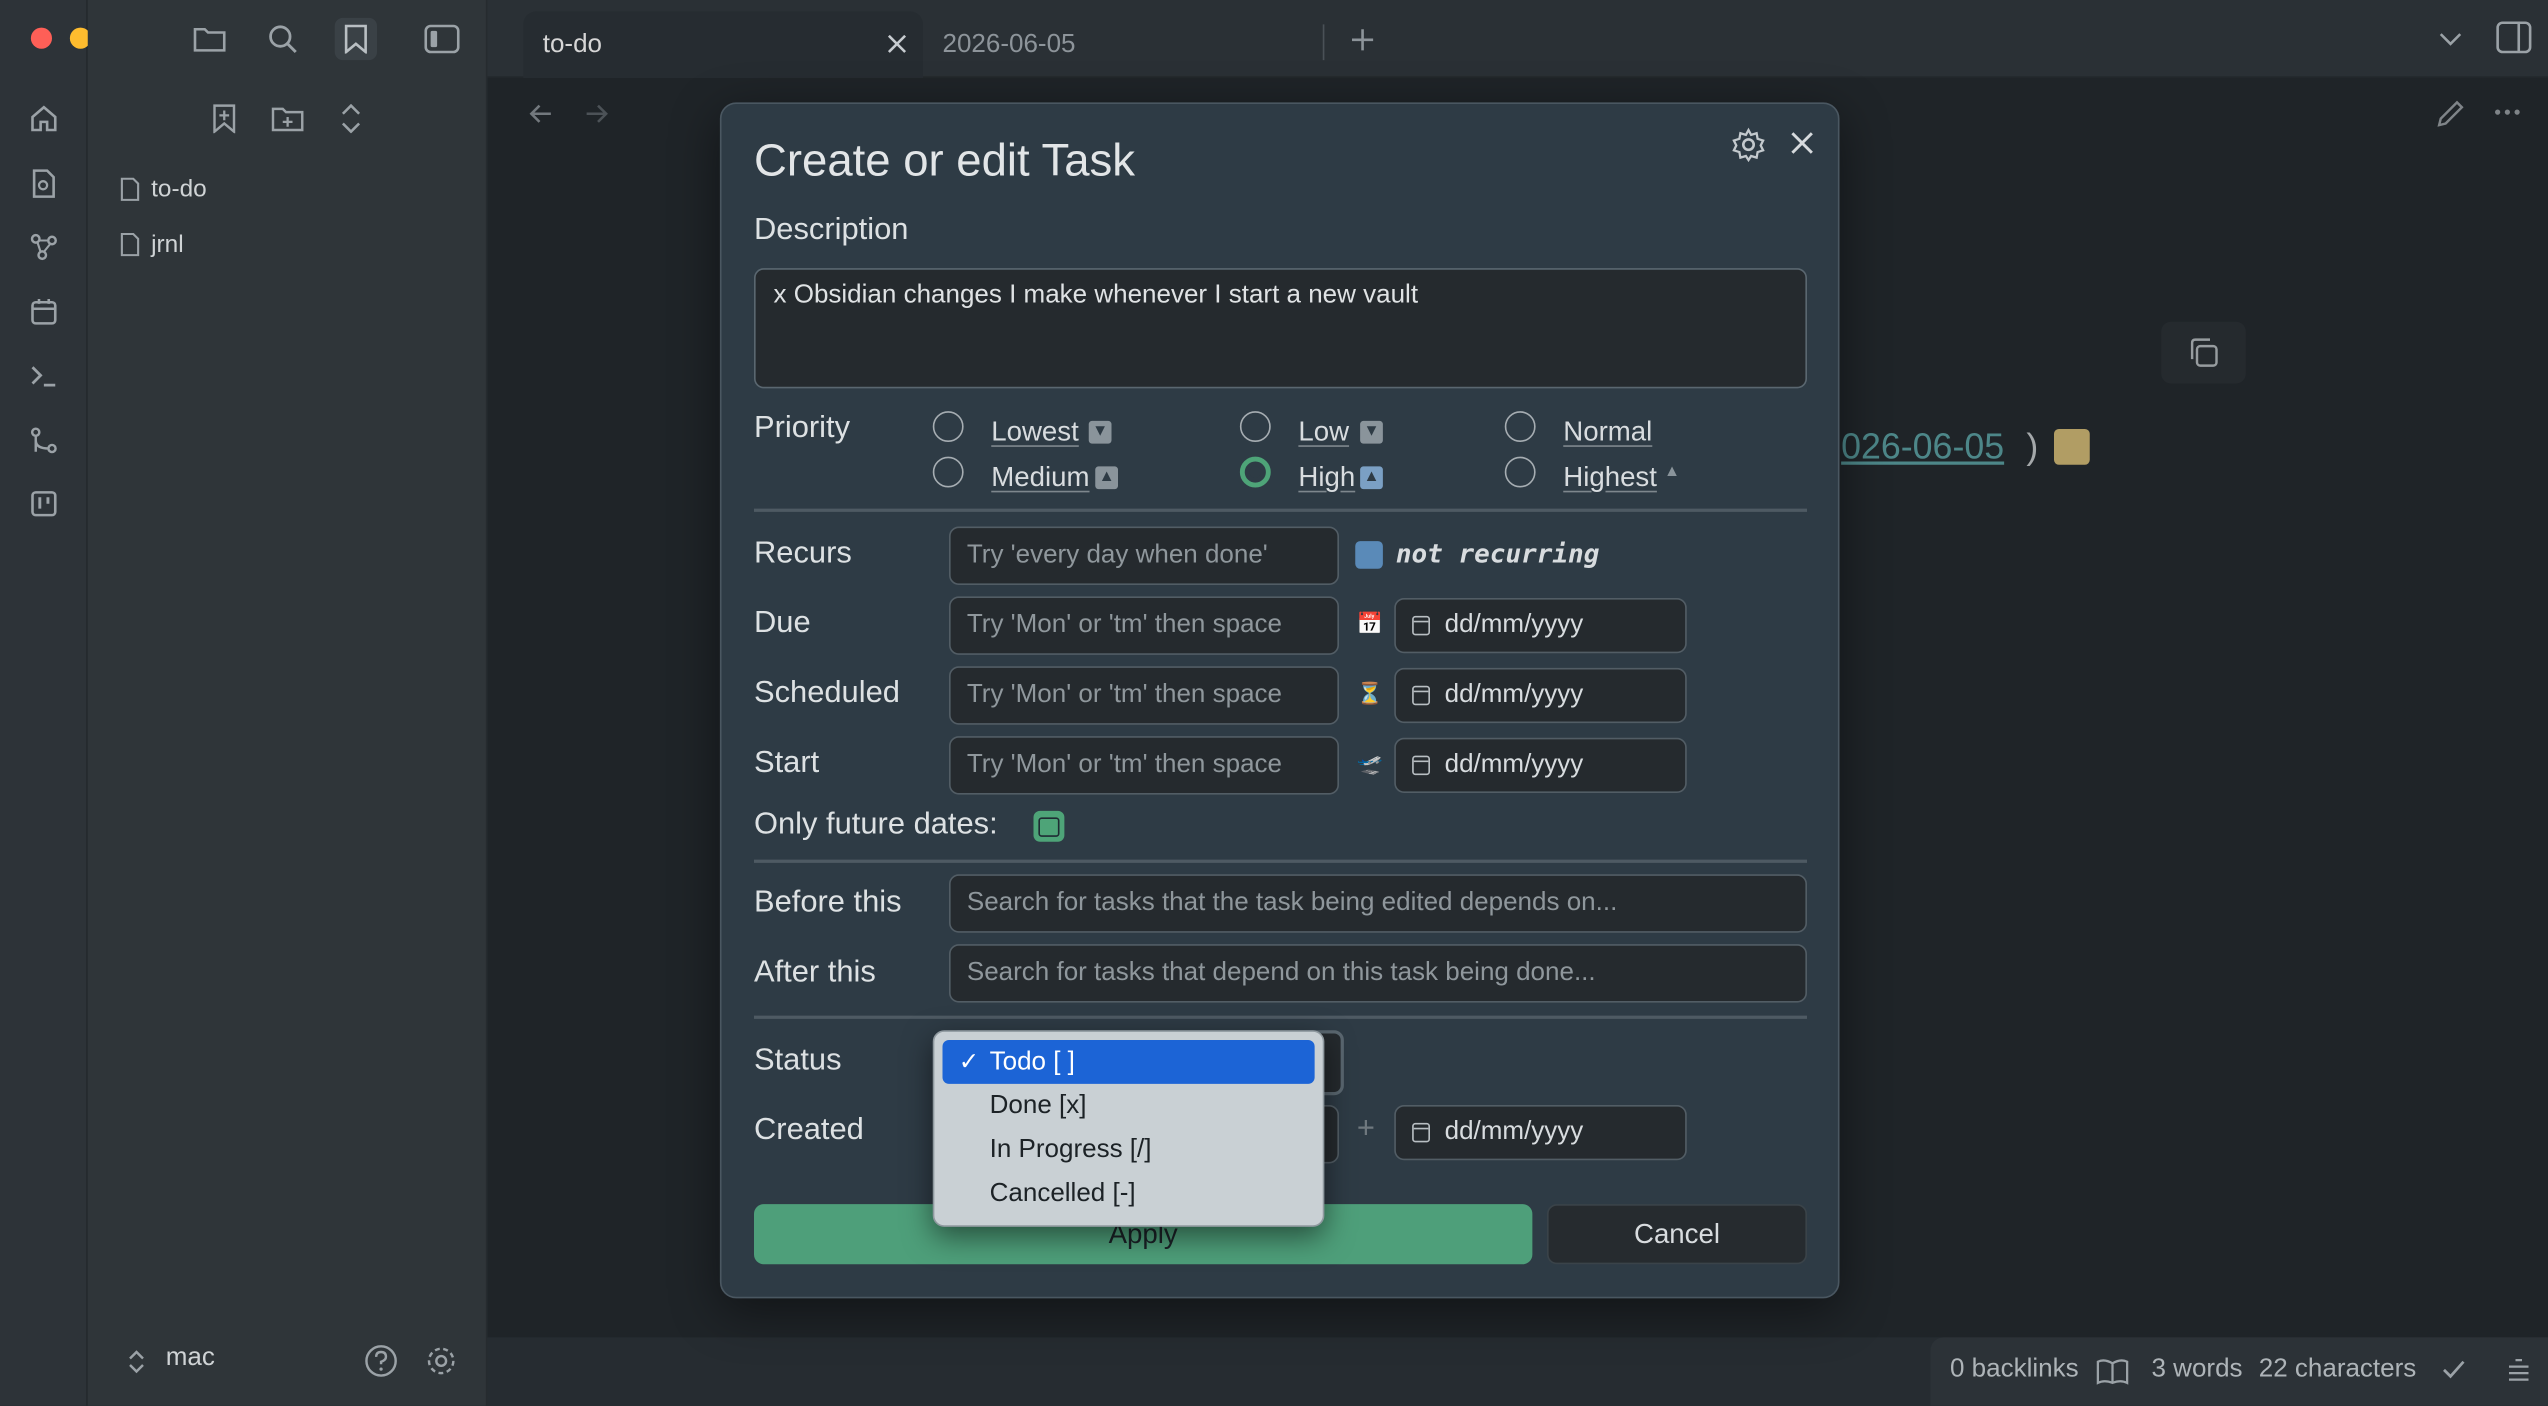  Describe the element at coordinates (283, 39) in the screenshot. I see `search-icon` at that location.